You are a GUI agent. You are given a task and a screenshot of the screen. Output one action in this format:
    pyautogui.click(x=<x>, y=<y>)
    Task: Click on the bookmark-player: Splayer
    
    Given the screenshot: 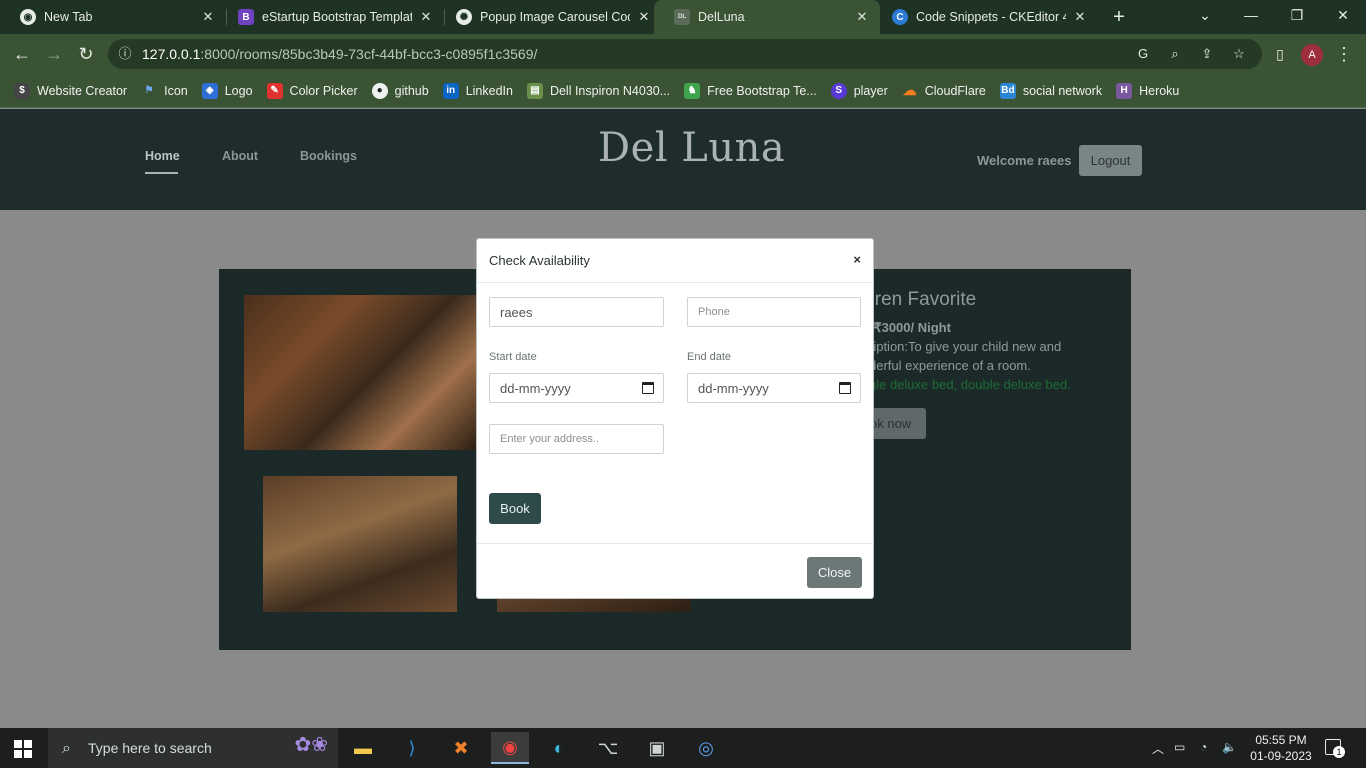 What is the action you would take?
    pyautogui.click(x=859, y=90)
    